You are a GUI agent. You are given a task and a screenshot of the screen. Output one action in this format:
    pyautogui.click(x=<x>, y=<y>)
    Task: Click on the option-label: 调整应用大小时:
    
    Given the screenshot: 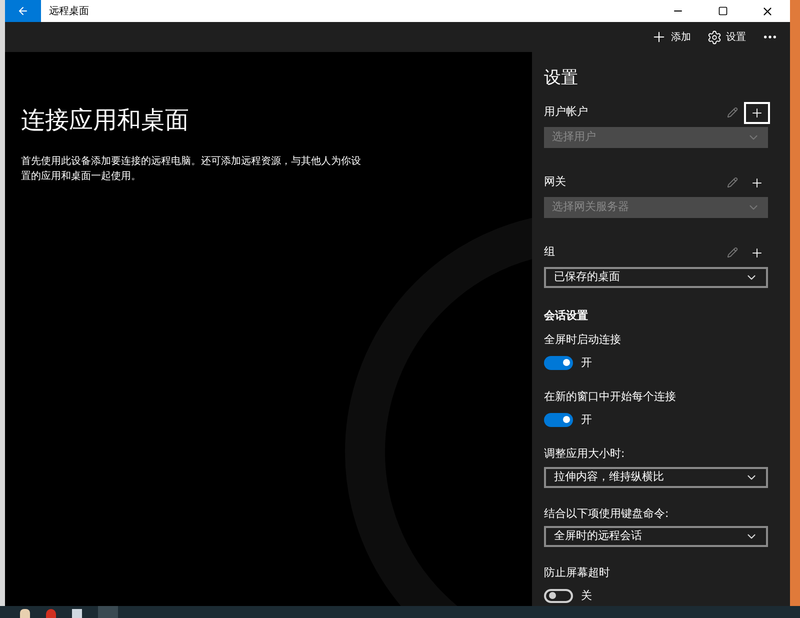 What is the action you would take?
    pyautogui.click(x=585, y=454)
    